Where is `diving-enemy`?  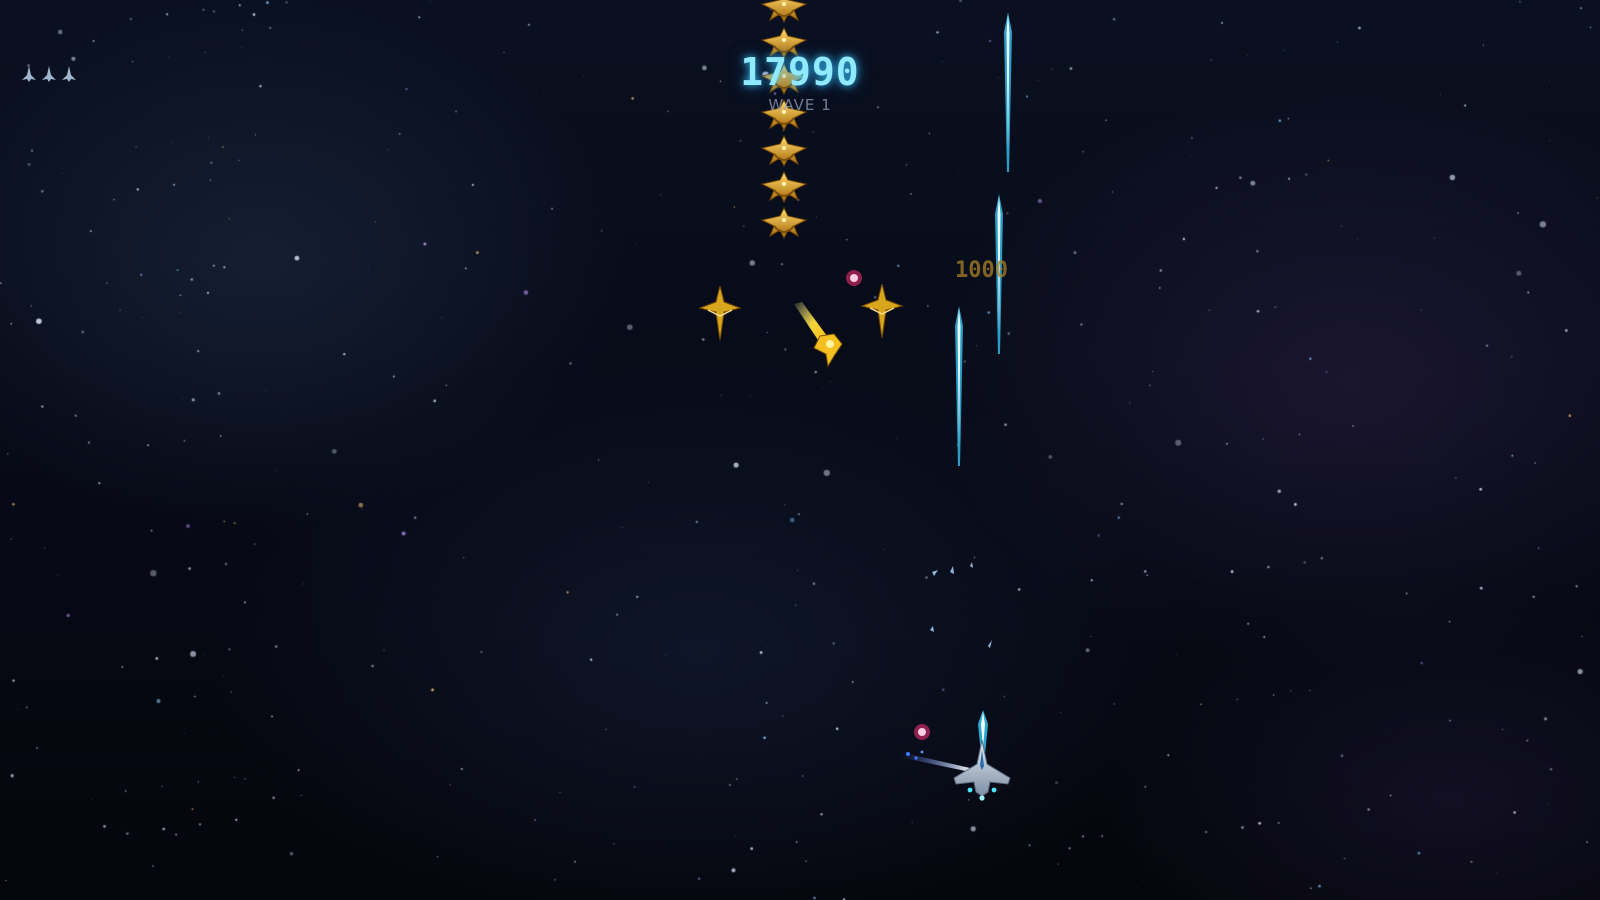 diving-enemy is located at coordinates (818, 335).